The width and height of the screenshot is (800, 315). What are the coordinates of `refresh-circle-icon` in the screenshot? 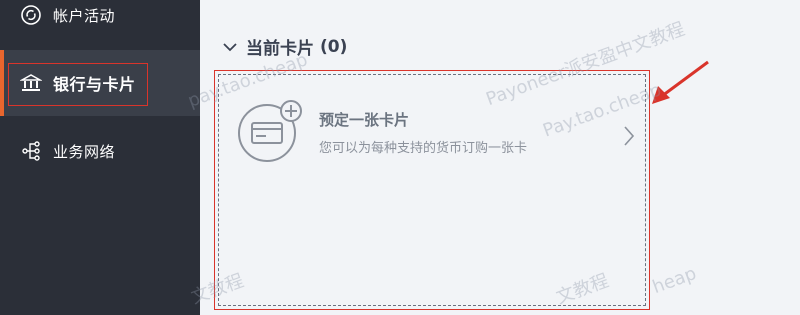 It's located at (31, 15).